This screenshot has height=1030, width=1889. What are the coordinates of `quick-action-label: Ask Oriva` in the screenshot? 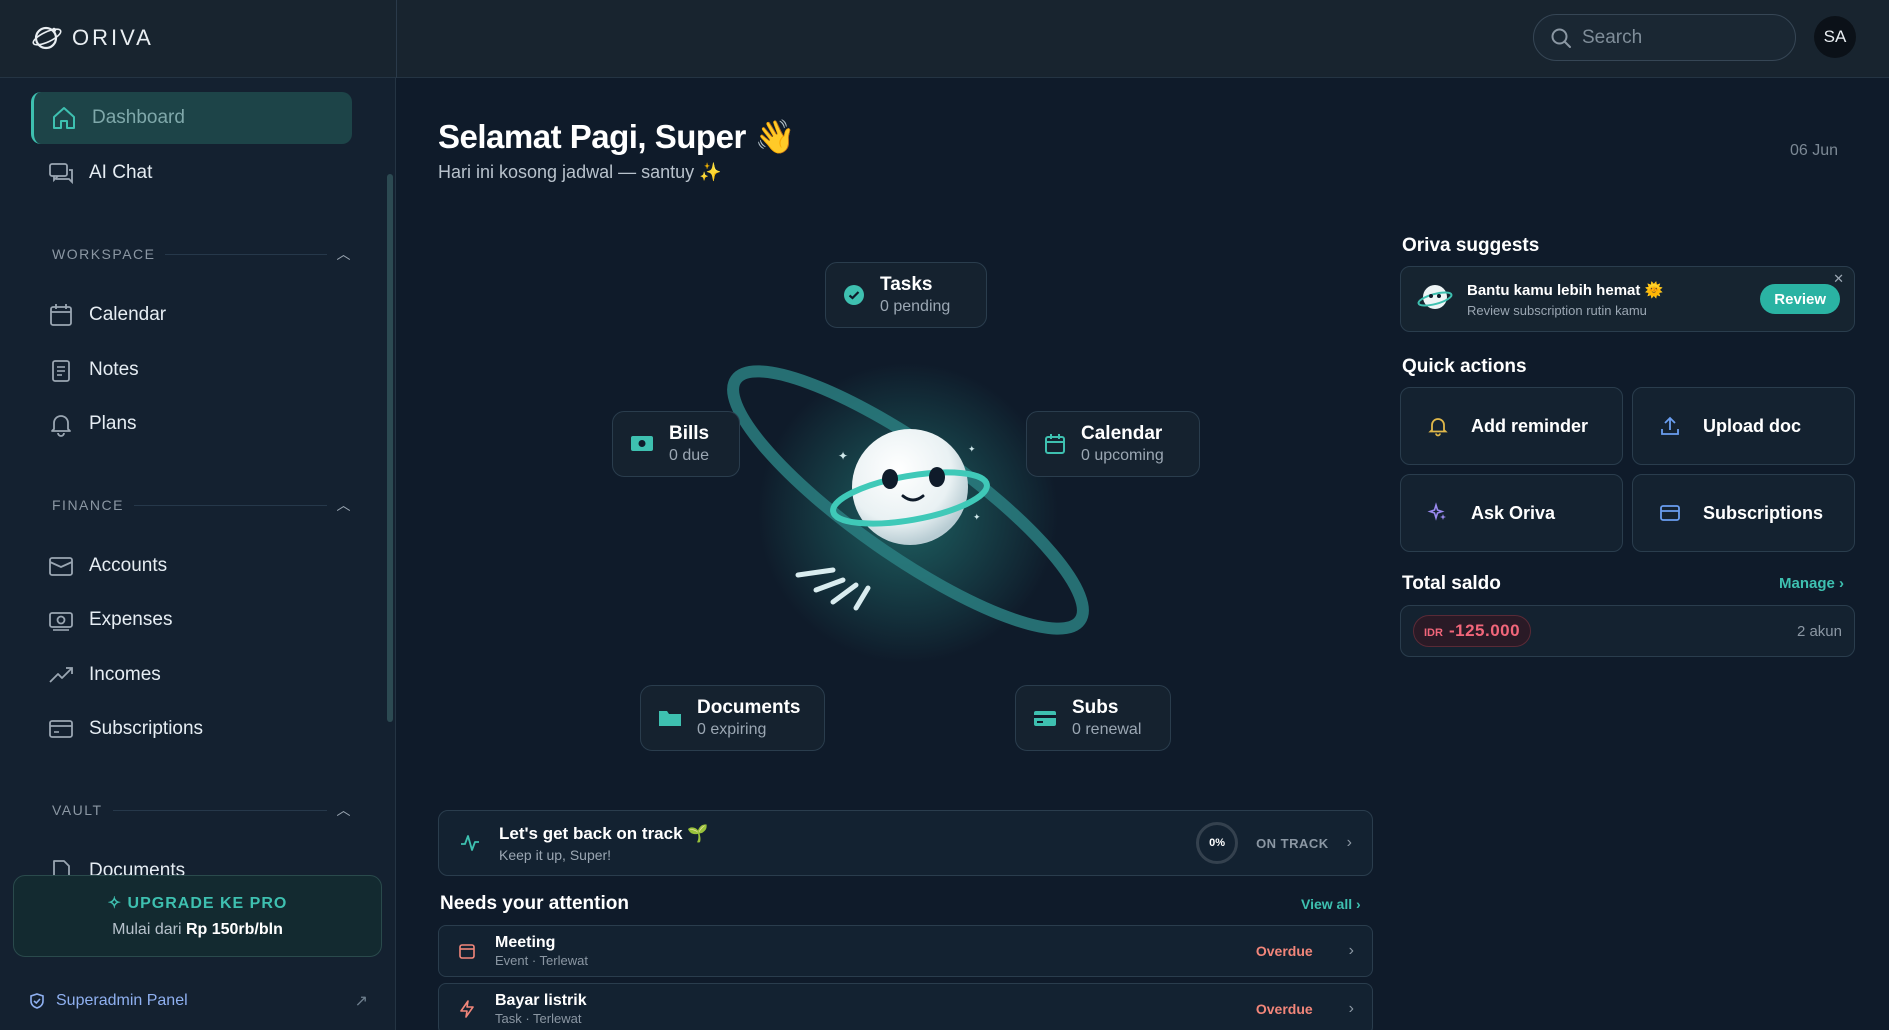 It's located at (1513, 512).